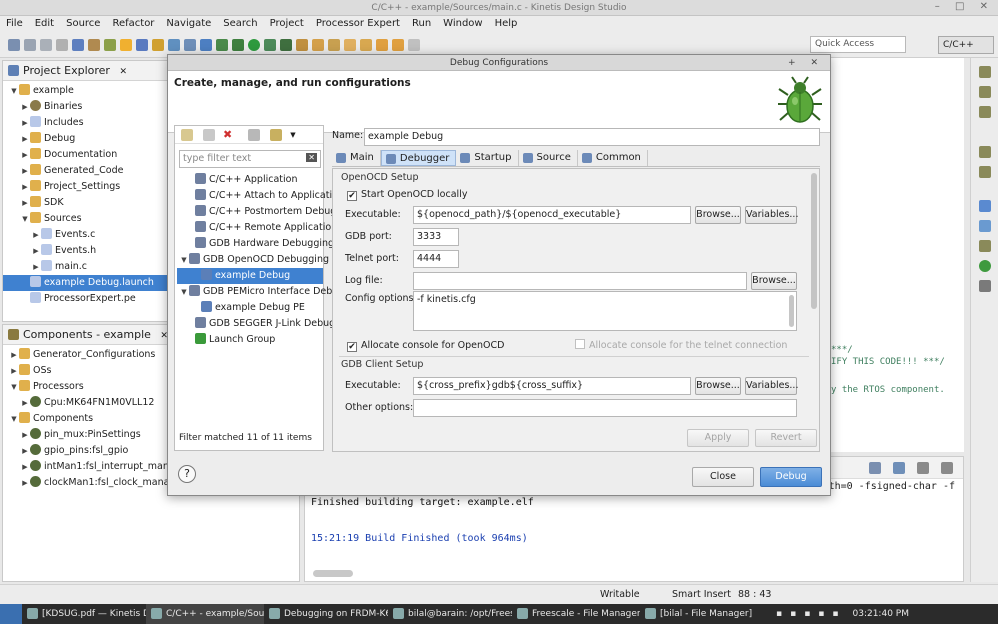 The height and width of the screenshot is (624, 998). What do you see at coordinates (425, 346) in the screenshot?
I see `allocate-console-checkbox: Allocate console for OpenOCD` at bounding box center [425, 346].